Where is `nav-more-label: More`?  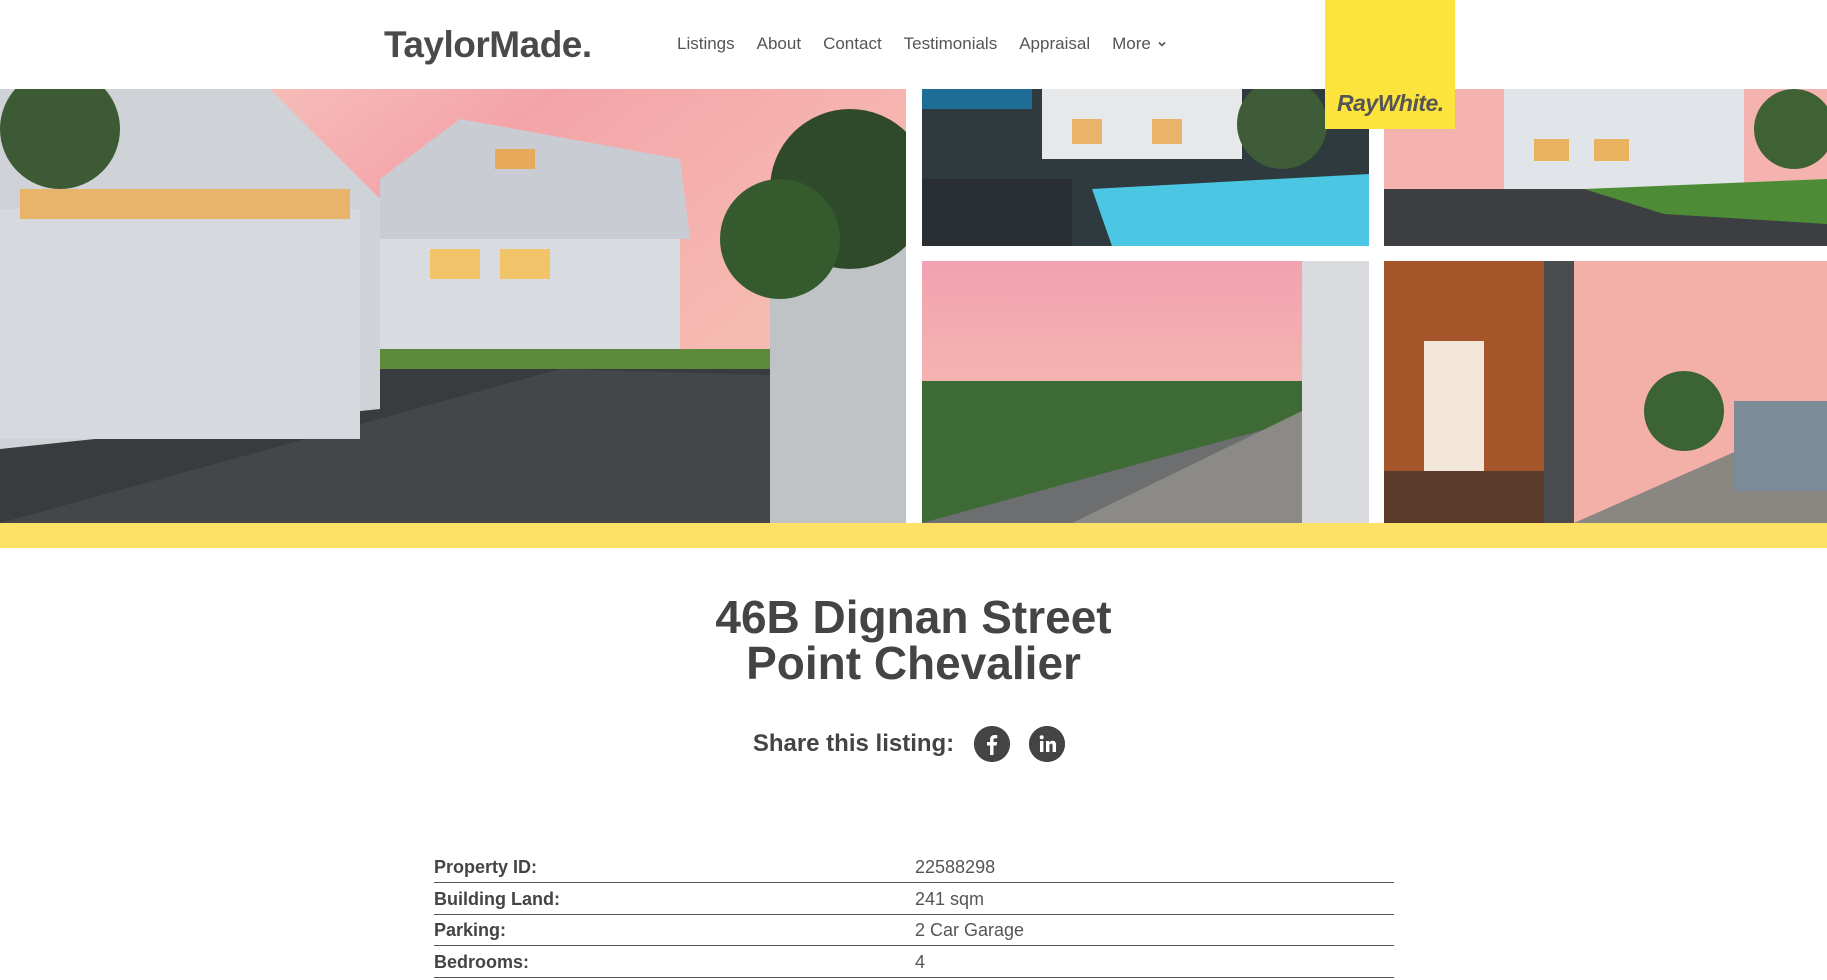 nav-more-label: More is located at coordinates (1131, 43).